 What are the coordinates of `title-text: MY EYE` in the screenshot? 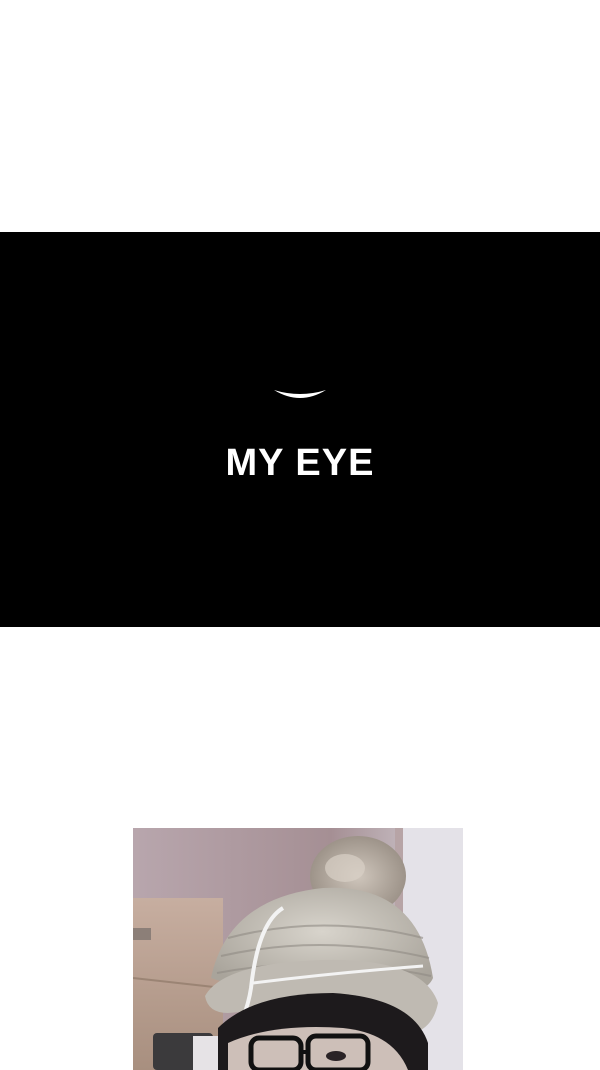 It's located at (300, 463).